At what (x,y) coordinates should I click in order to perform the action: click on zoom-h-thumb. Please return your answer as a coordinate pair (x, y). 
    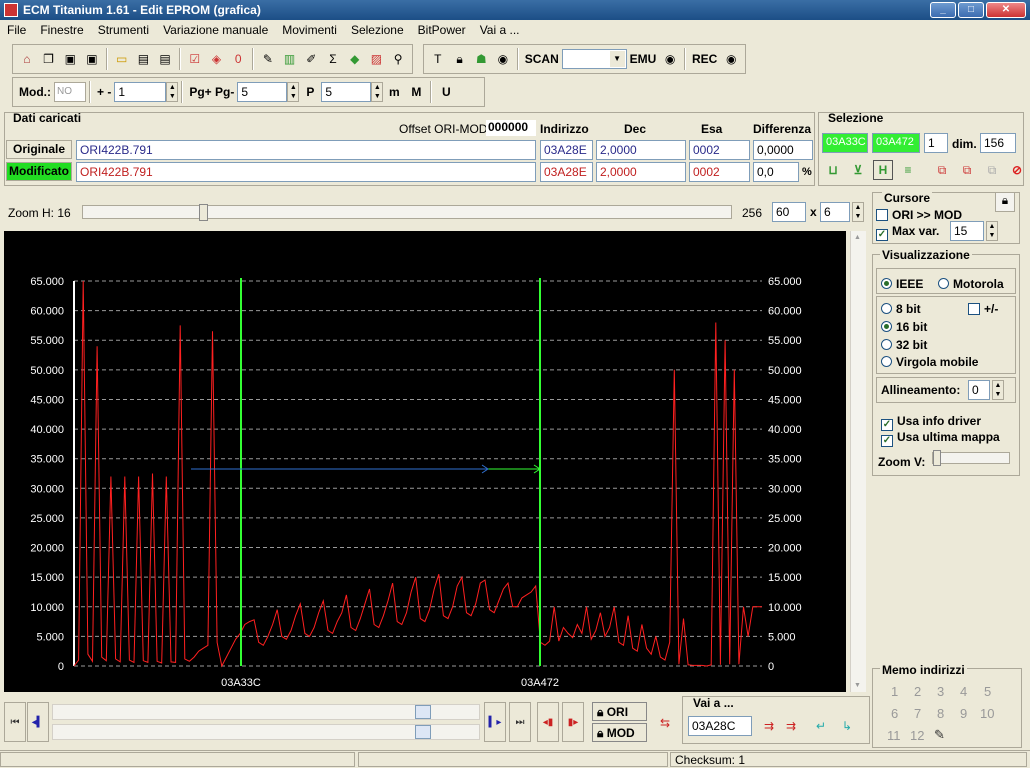
    Looking at the image, I should click on (203, 212).